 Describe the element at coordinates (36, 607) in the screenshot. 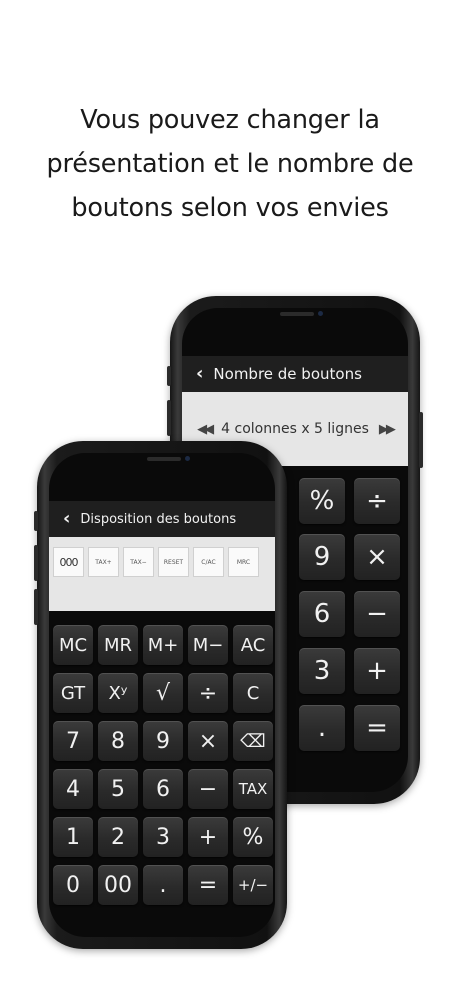

I see `volume-down-button` at that location.